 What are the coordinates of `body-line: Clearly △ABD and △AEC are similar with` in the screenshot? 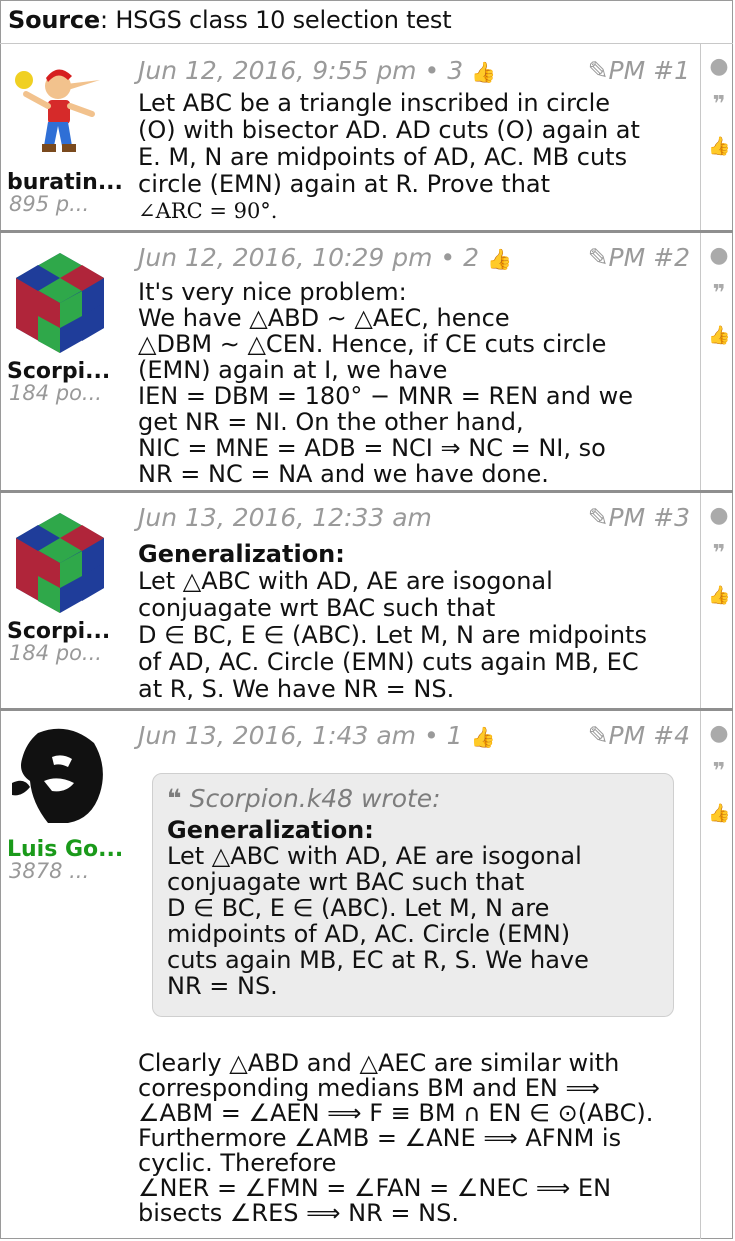 It's located at (379, 1063).